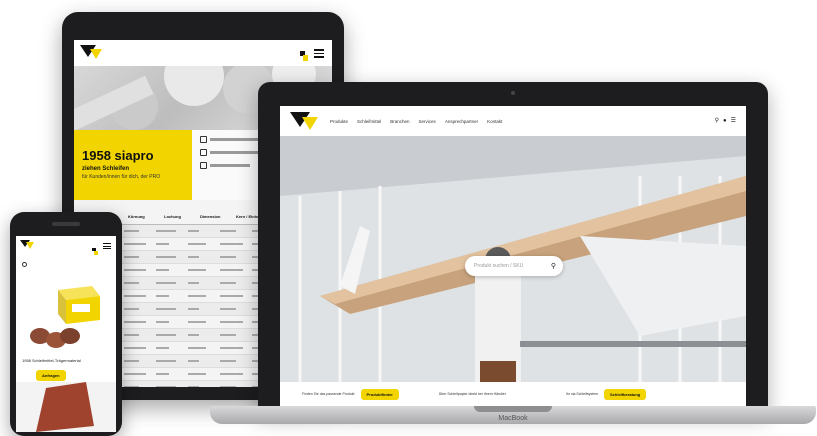  I want to click on sanding-discs-image, so click(56, 339).